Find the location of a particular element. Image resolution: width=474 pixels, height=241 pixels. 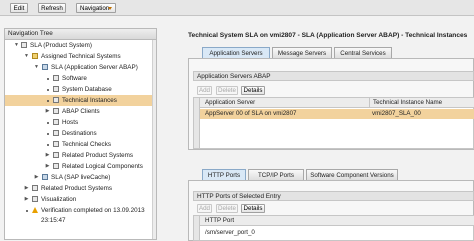

tree-node-sla-application-server-abap: ▼ SLA (Application Server ABAP) is located at coordinates (80, 67).